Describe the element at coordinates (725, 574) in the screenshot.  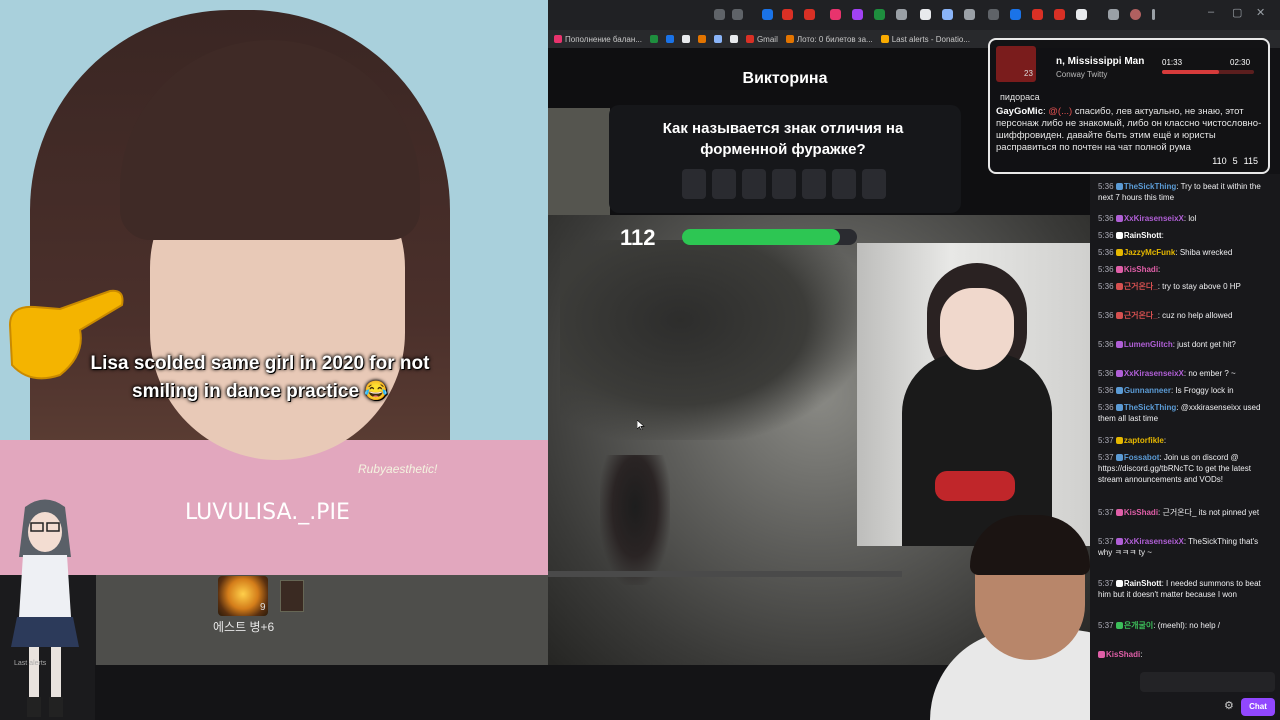
I see `boss-health-fill` at that location.